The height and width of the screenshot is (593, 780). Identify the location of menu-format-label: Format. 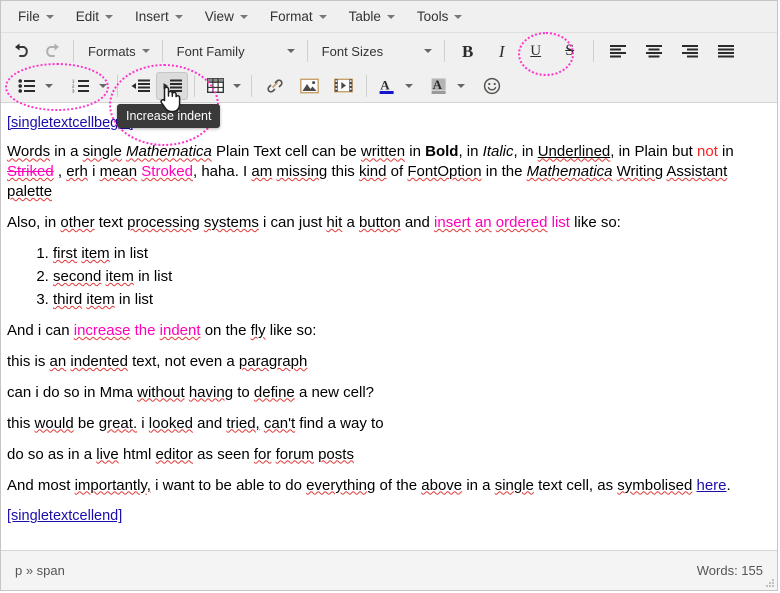
(291, 16).